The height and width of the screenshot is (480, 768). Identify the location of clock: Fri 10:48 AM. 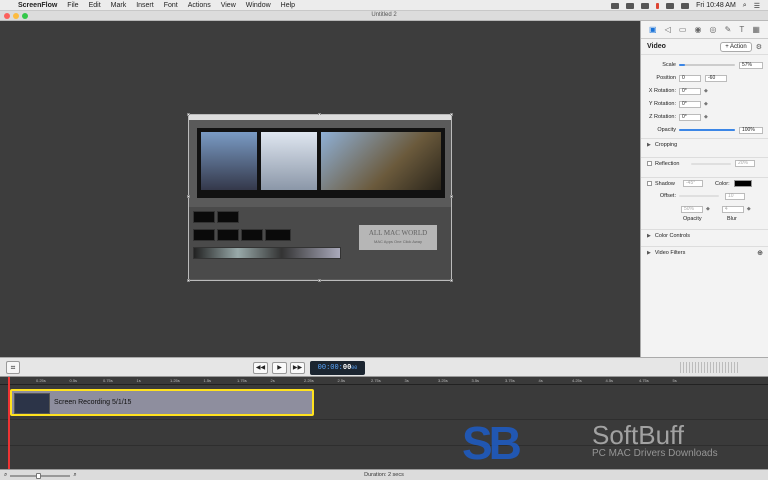
(716, 5).